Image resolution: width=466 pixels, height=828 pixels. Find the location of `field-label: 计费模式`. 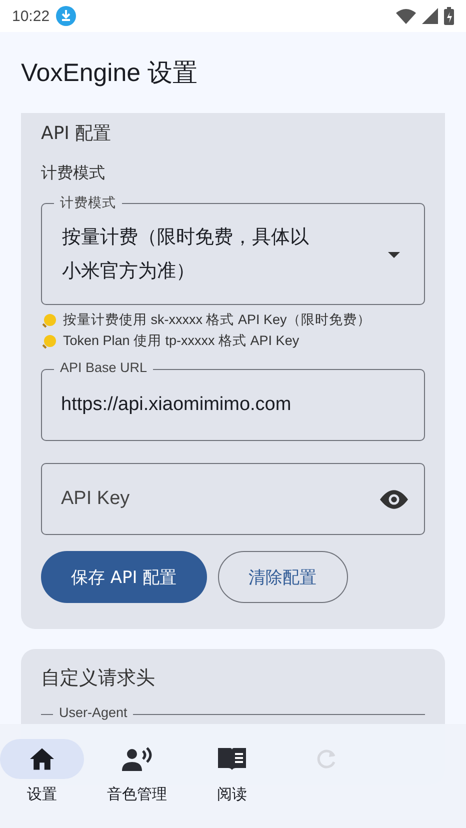

field-label: 计费模式 is located at coordinates (73, 173).